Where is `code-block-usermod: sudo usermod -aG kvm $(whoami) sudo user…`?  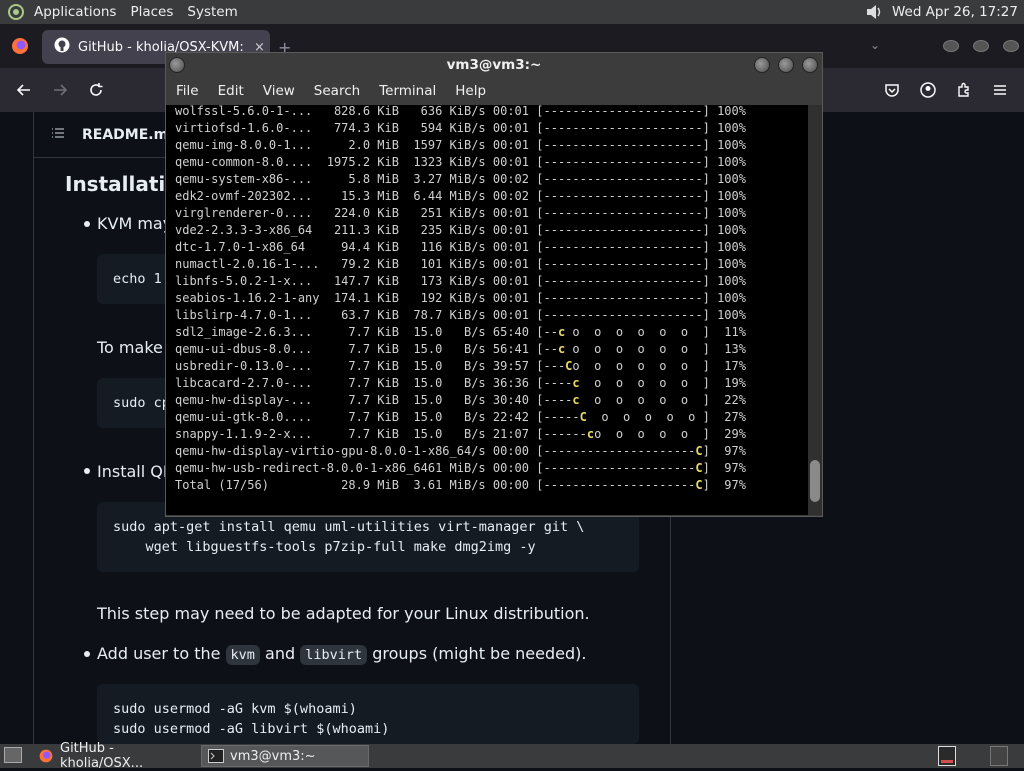
code-block-usermod: sudo usermod -aG kvm $(whoami) sudo user… is located at coordinates (368, 714).